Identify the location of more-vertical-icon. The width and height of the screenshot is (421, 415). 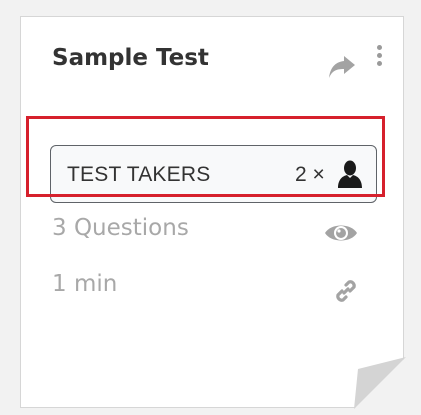
(379, 60).